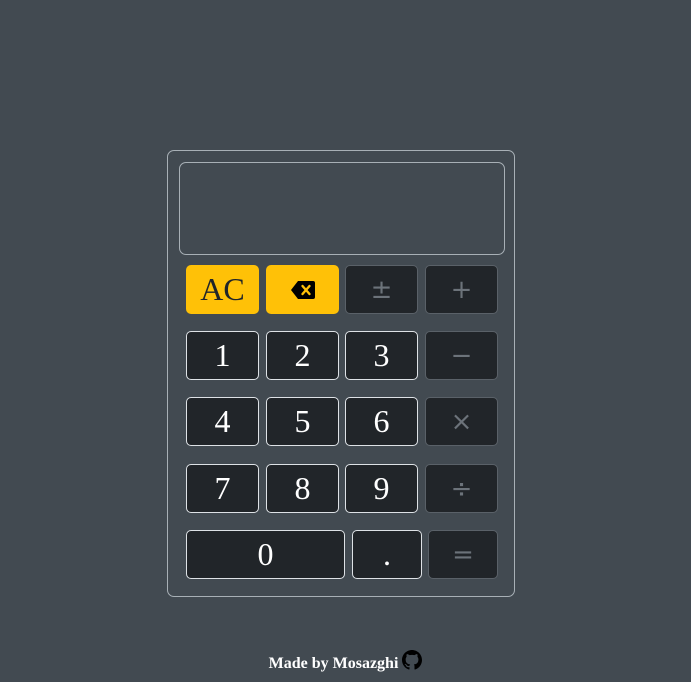 The width and height of the screenshot is (691, 682). Describe the element at coordinates (381, 289) in the screenshot. I see `plus-minus-button: ±` at that location.